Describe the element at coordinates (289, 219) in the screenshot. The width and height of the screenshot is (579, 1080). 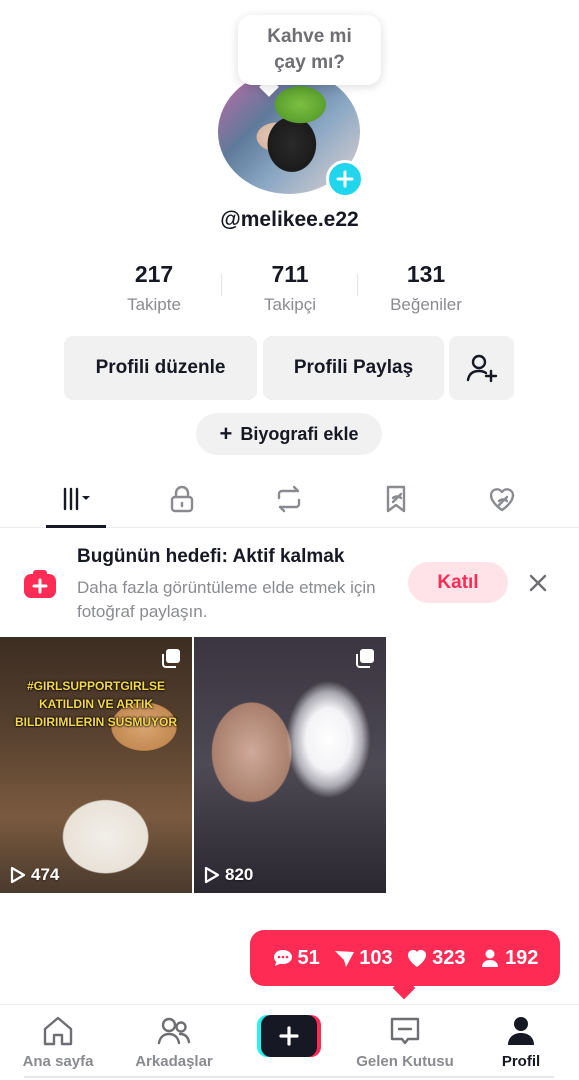
I see `username: @melikee.e22` at that location.